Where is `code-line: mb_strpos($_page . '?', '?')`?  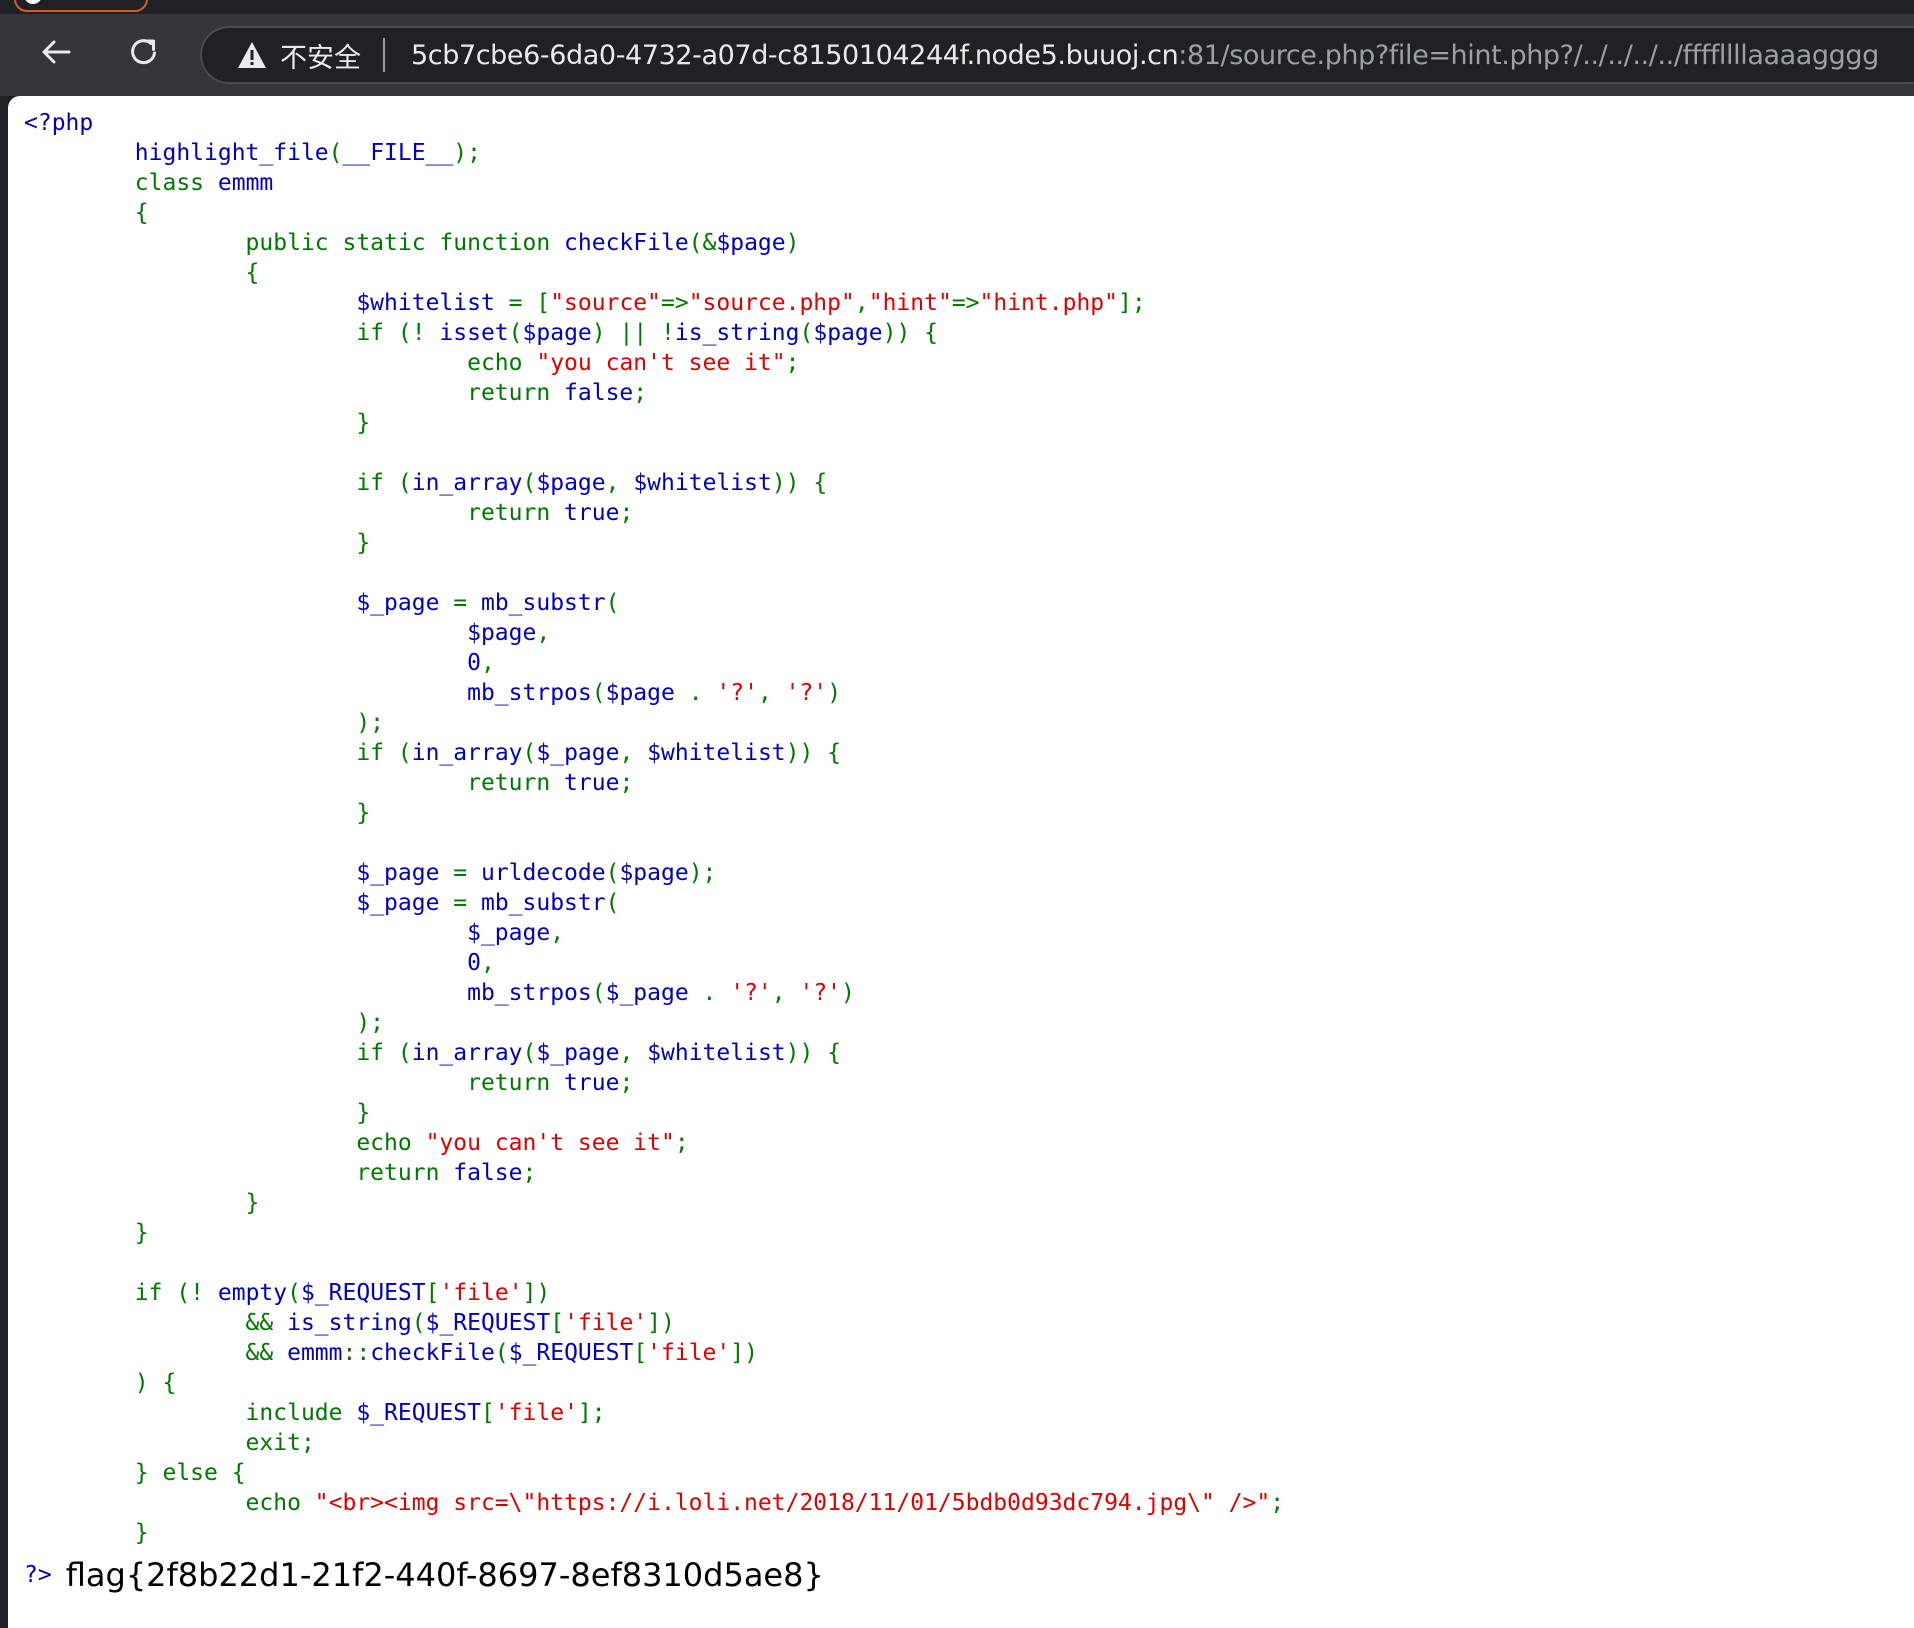 code-line: mb_strpos($_page . '?', '?') is located at coordinates (654, 993).